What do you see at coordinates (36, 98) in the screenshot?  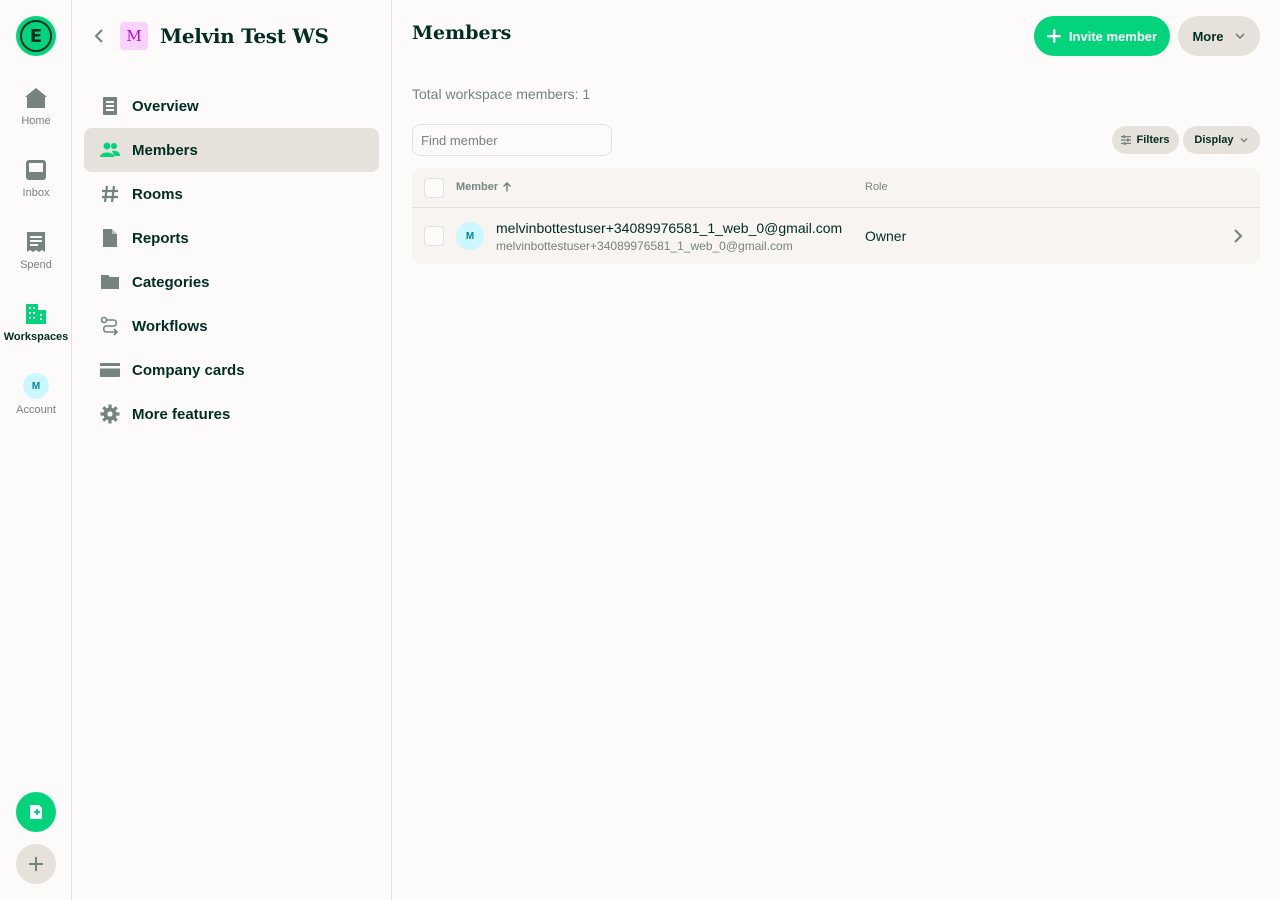 I see `home-icon` at bounding box center [36, 98].